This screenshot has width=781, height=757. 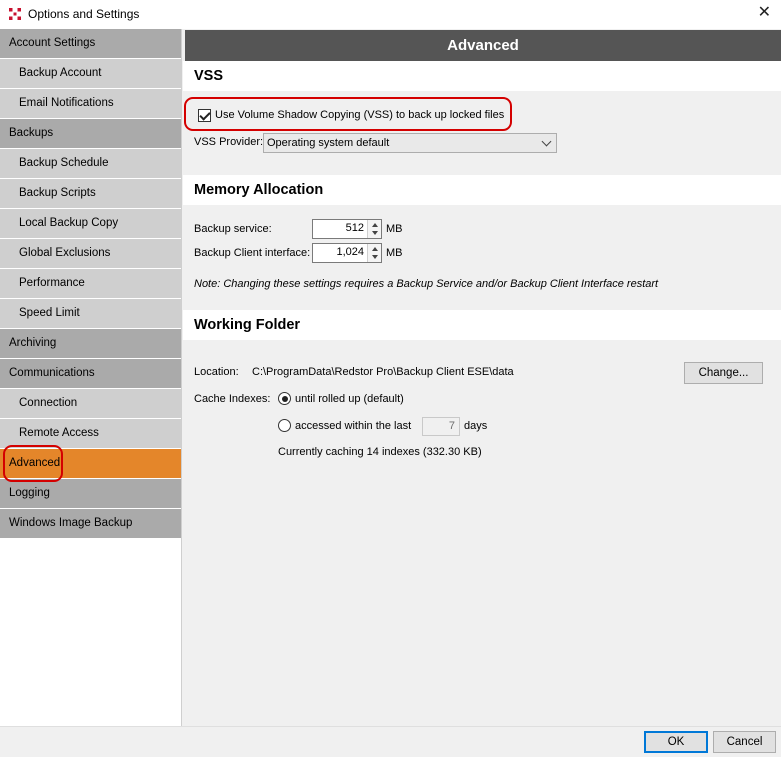 What do you see at coordinates (390, 741) in the screenshot?
I see `dialog-footer: OK Cancel` at bounding box center [390, 741].